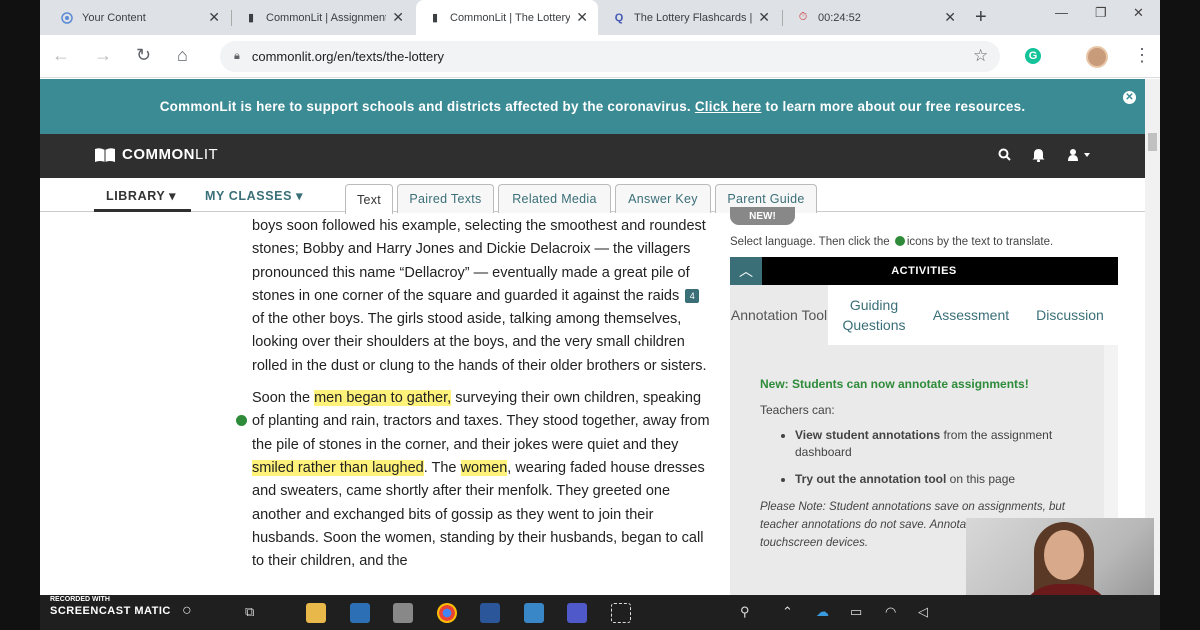 The image size is (1200, 630). Describe the element at coordinates (103, 55) in the screenshot. I see `forward-button: →` at that location.